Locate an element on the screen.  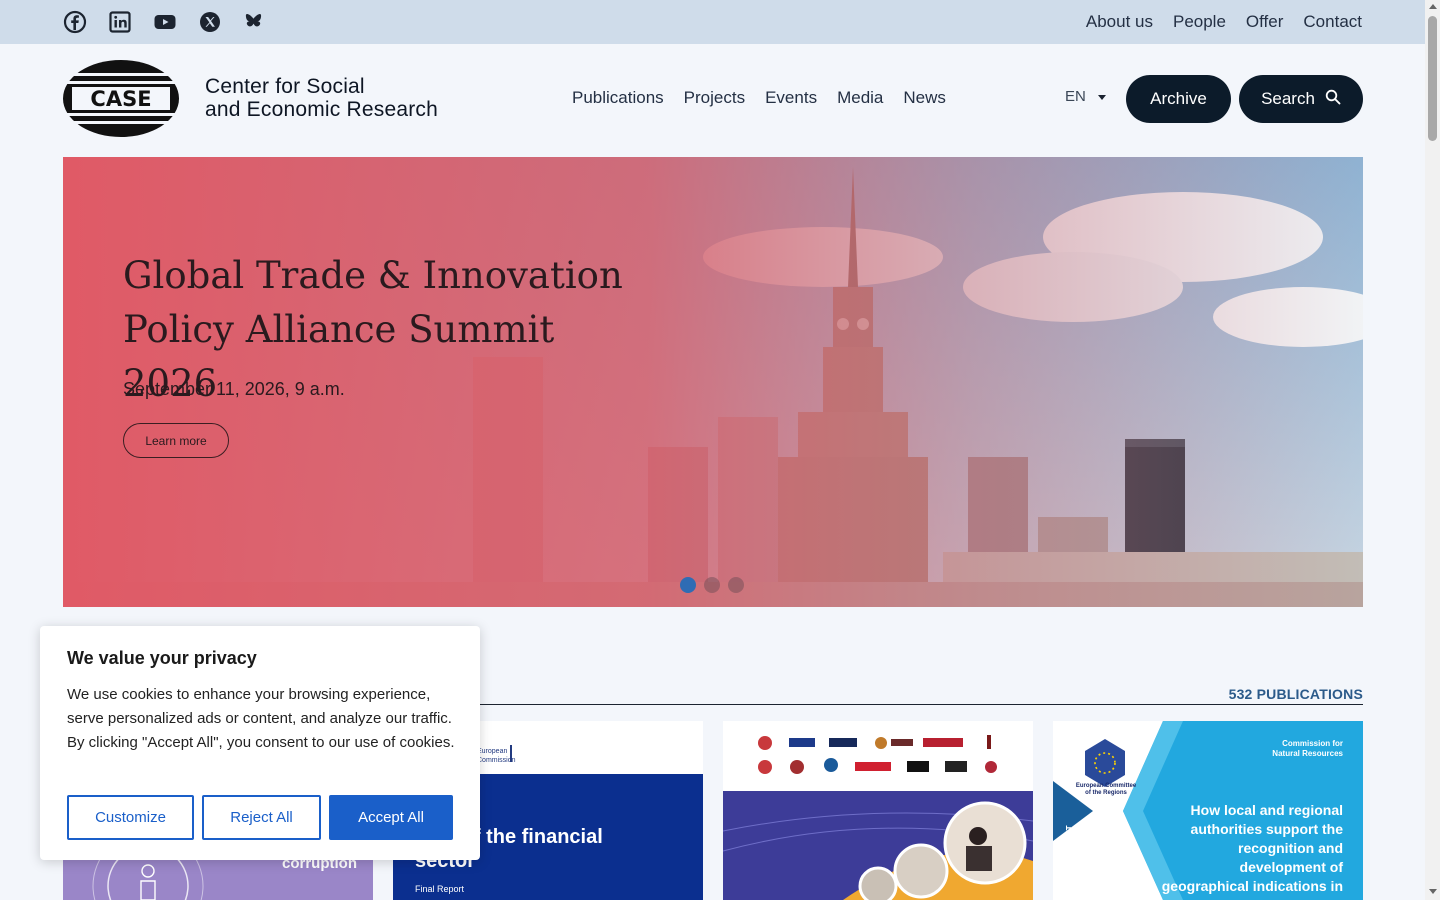
caret-down-icon is located at coordinates (1101, 97).